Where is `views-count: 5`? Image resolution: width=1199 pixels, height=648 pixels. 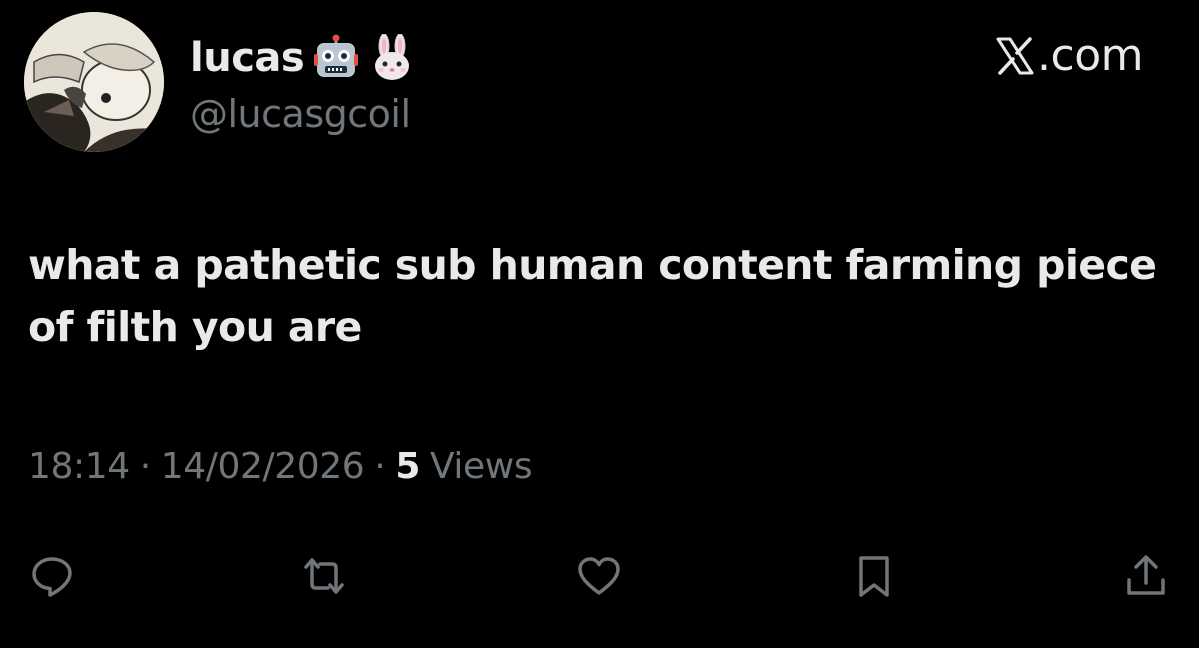 views-count: 5 is located at coordinates (407, 466).